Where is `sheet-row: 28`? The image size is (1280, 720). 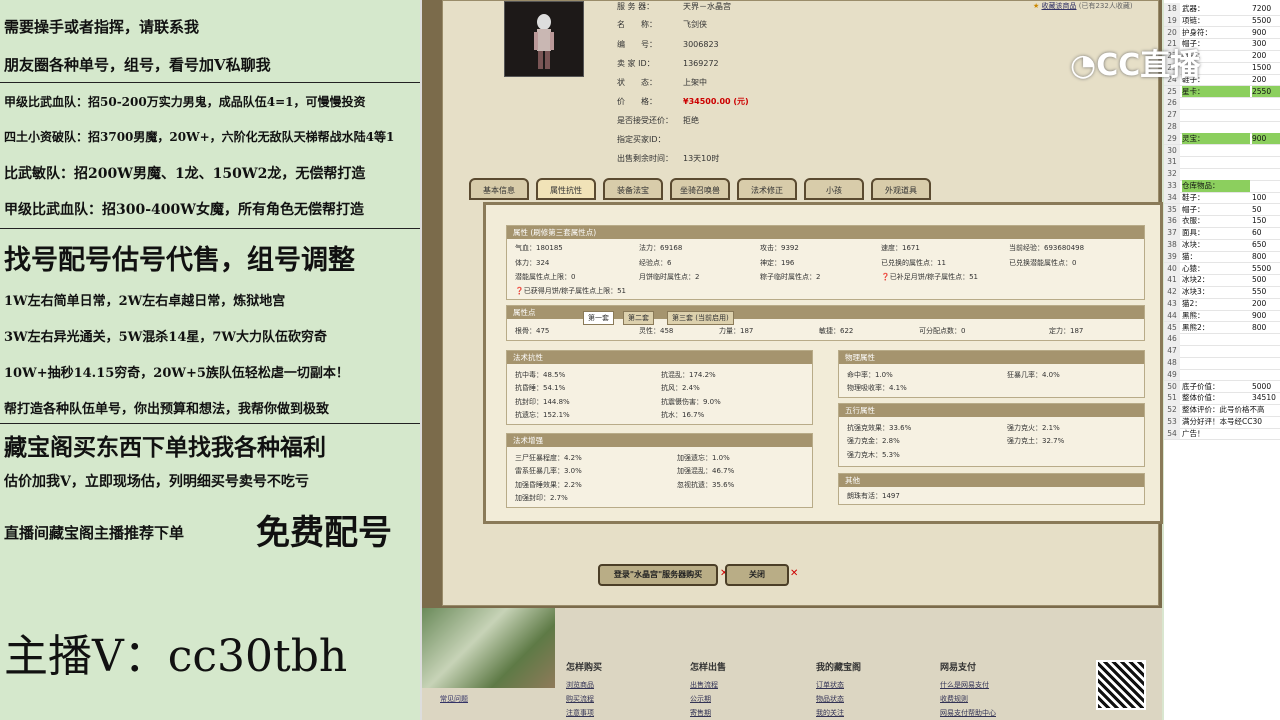 sheet-row: 28 is located at coordinates (1222, 127).